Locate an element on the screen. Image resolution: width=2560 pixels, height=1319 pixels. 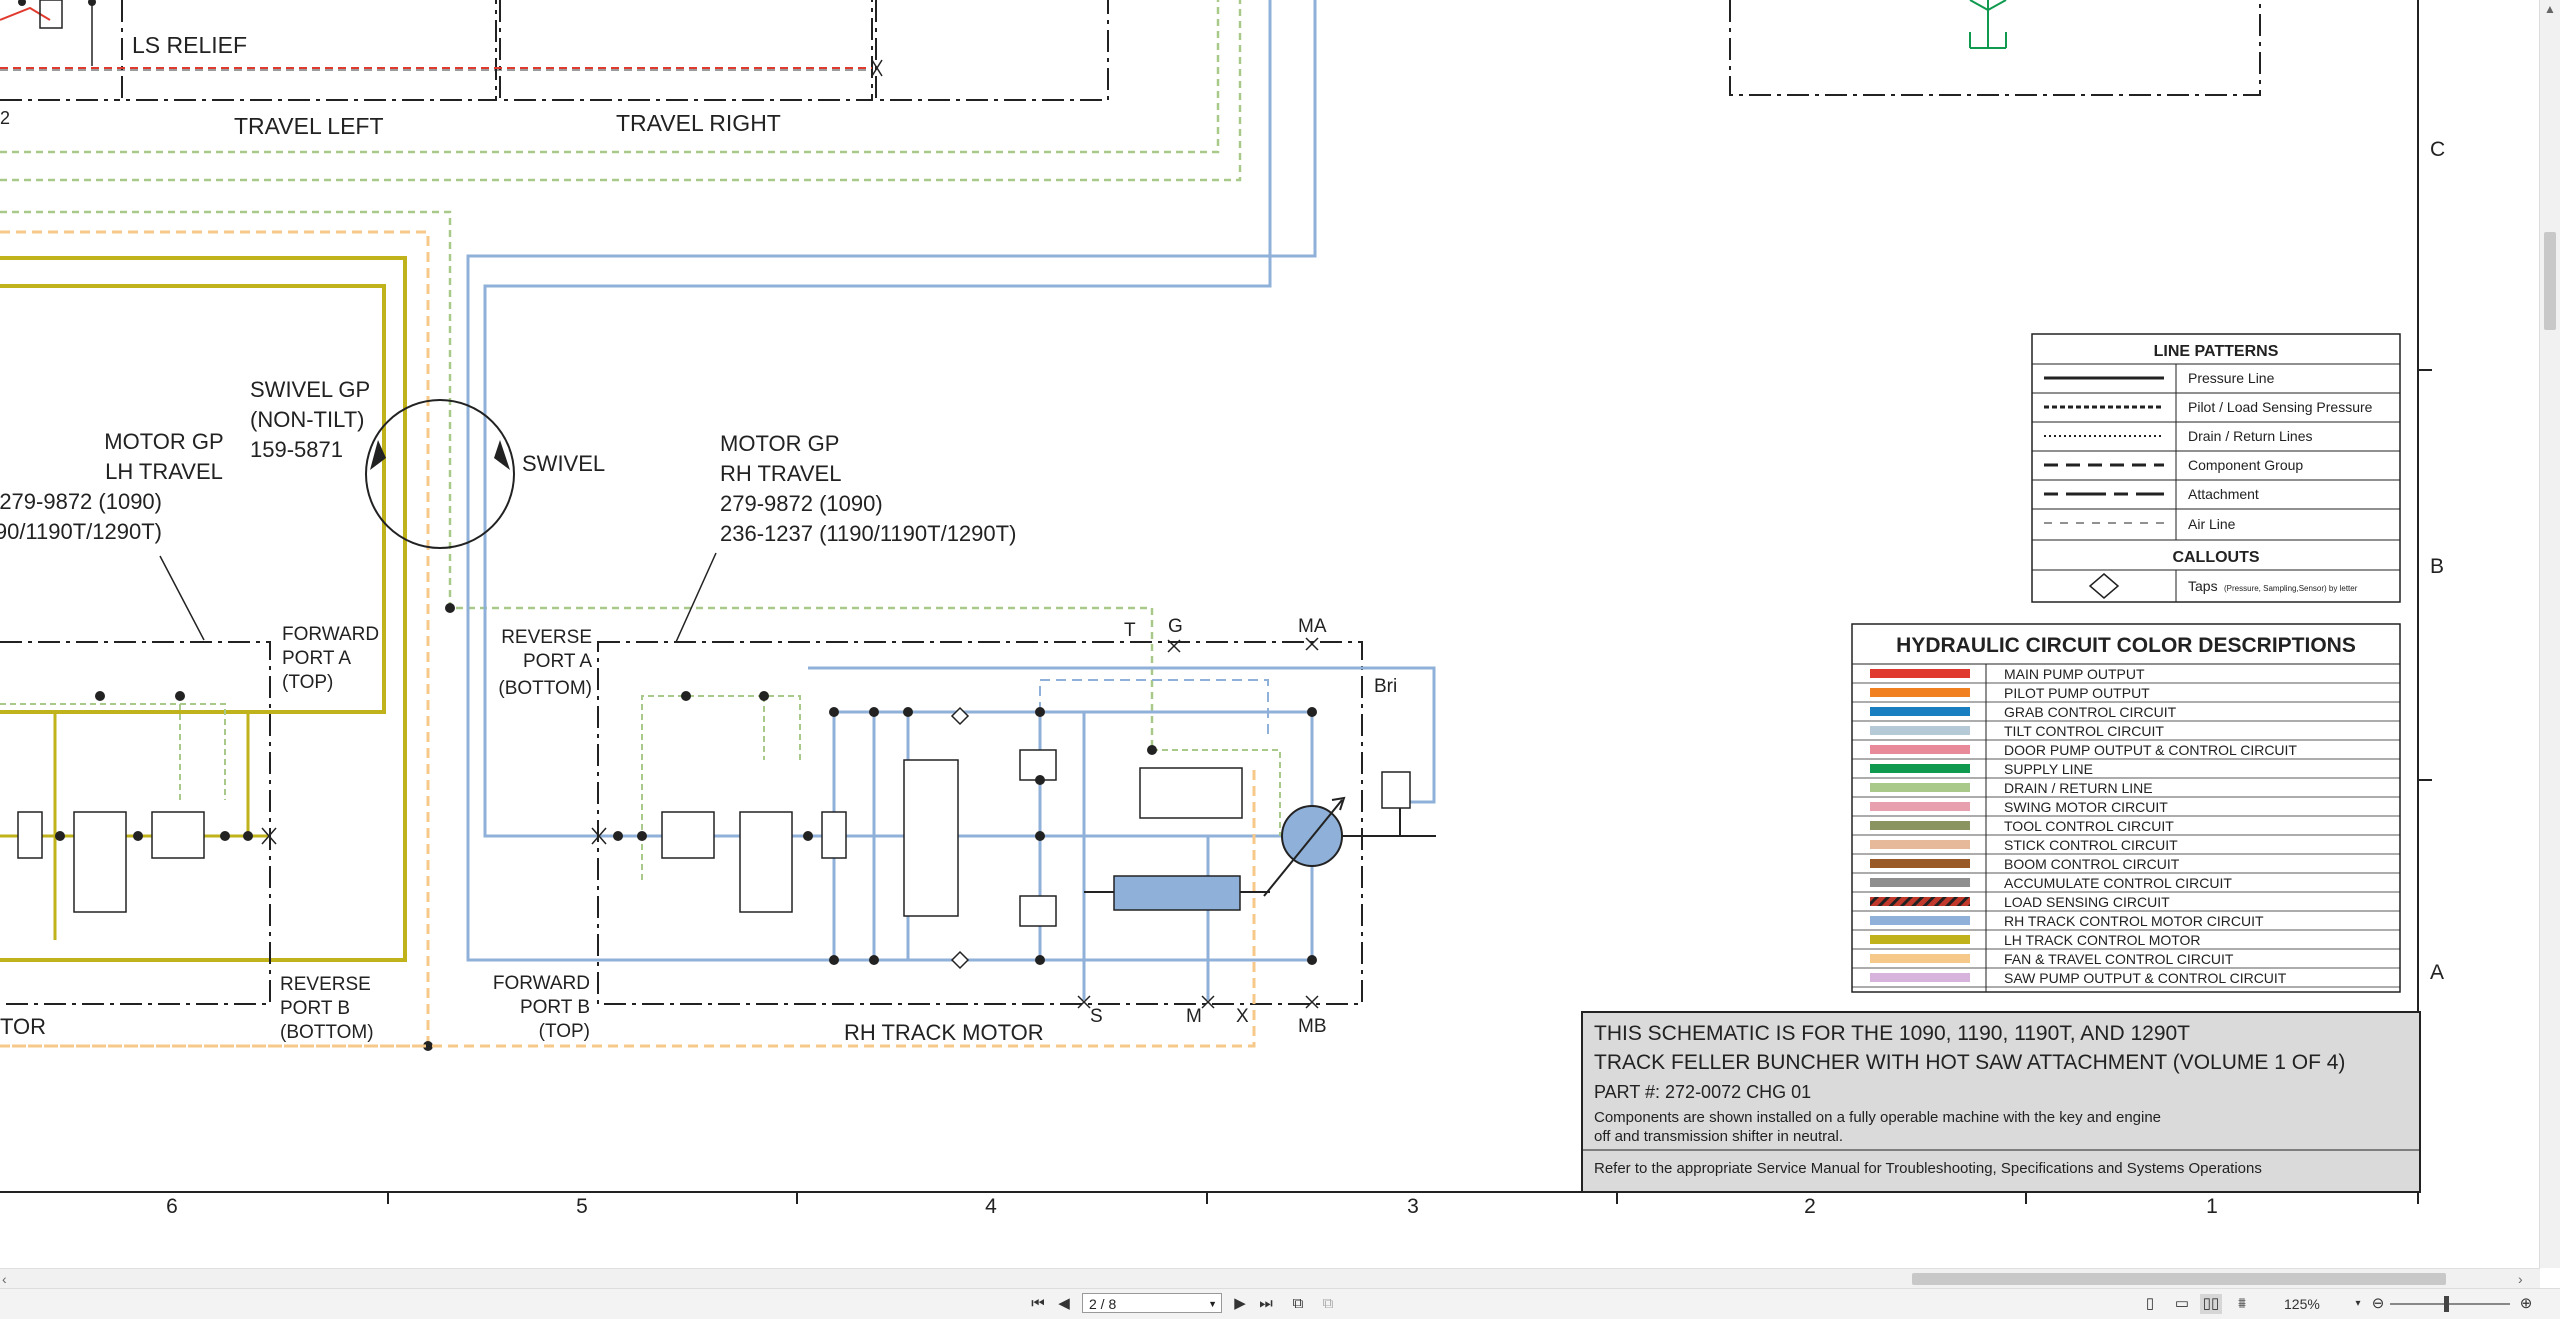
callouts-title: CALLOUTS is located at coordinates (2215, 557).